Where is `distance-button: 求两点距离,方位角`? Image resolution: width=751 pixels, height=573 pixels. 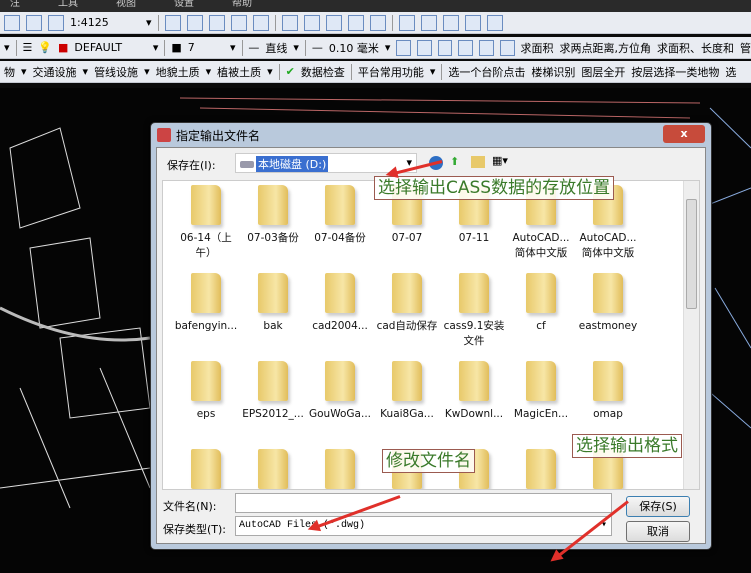 distance-button: 求两点距离,方位角 is located at coordinates (606, 48).